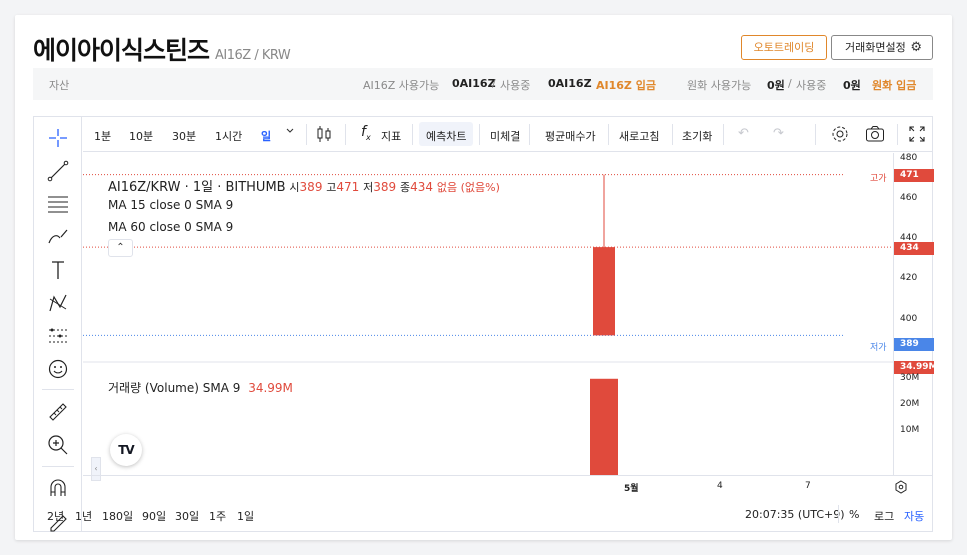  Describe the element at coordinates (58, 237) in the screenshot. I see `brush-icon` at that location.